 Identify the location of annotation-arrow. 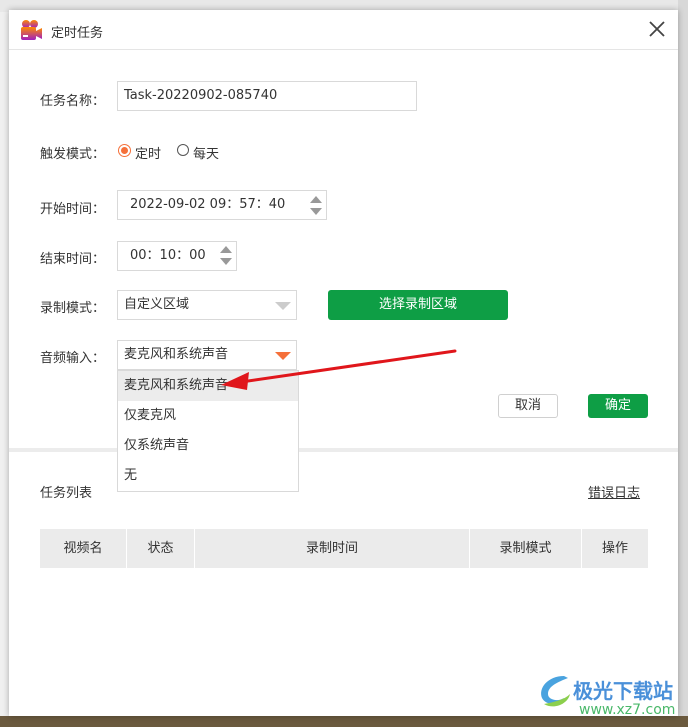
(339, 369).